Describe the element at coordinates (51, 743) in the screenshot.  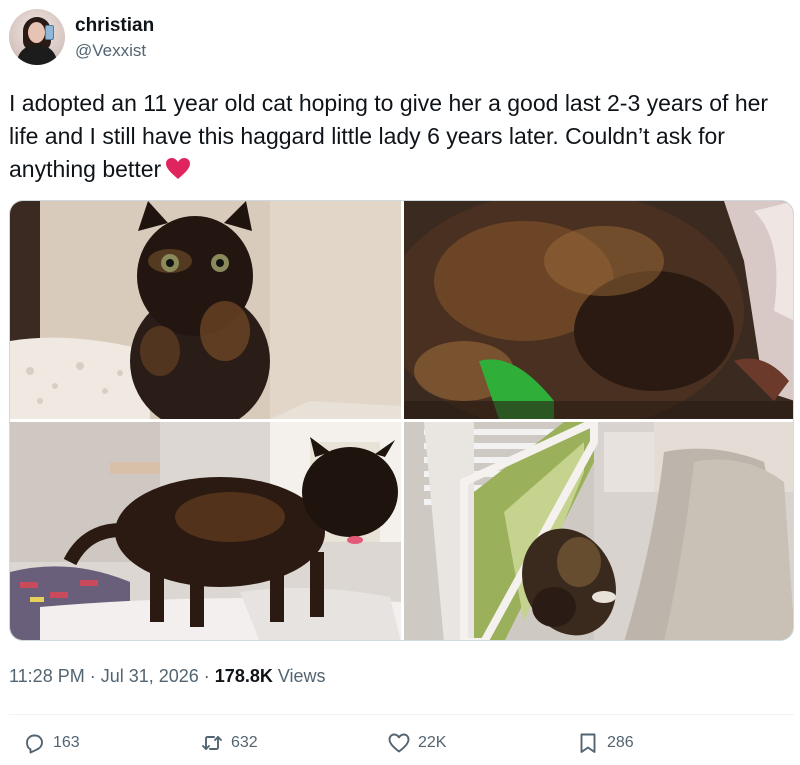
I see `reply-button: 163` at that location.